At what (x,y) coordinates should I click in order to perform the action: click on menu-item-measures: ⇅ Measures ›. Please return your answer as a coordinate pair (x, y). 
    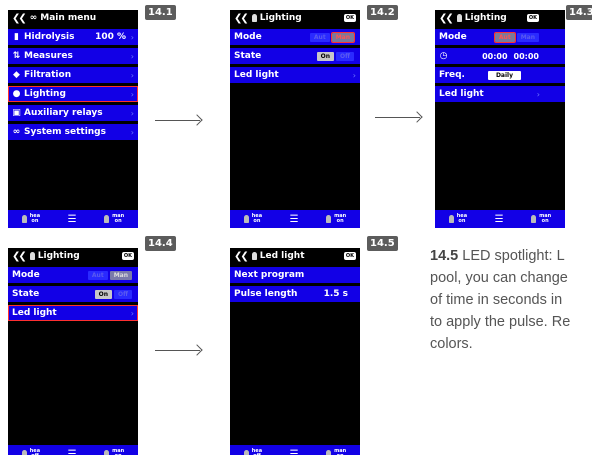
    Looking at the image, I should click on (73, 56).